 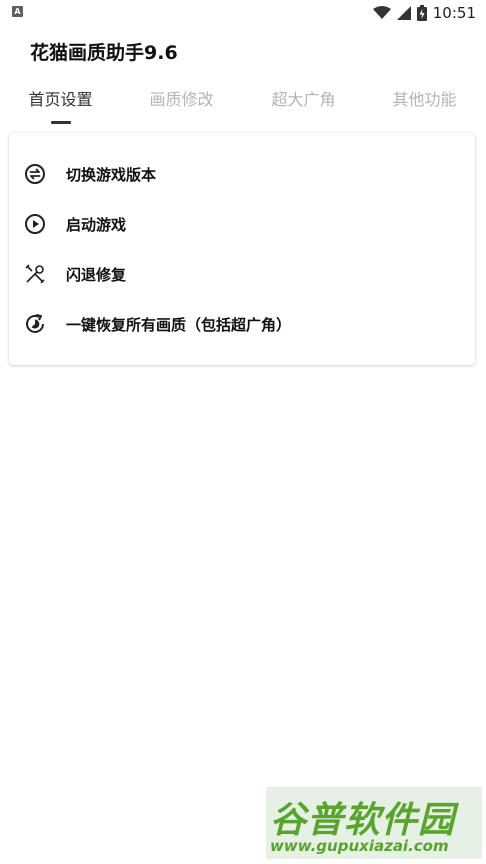 I want to click on battery-icon, so click(x=421, y=13).